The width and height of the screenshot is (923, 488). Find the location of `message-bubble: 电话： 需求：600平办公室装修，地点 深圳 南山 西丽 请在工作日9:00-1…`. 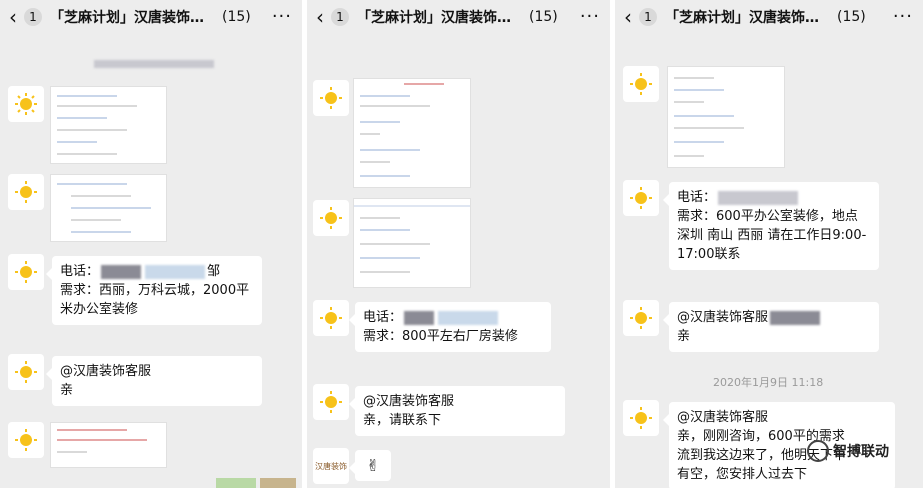

message-bubble: 电话： 需求：600平办公室装修，地点 深圳 南山 西丽 请在工作日9:00-1… is located at coordinates (771, 226).